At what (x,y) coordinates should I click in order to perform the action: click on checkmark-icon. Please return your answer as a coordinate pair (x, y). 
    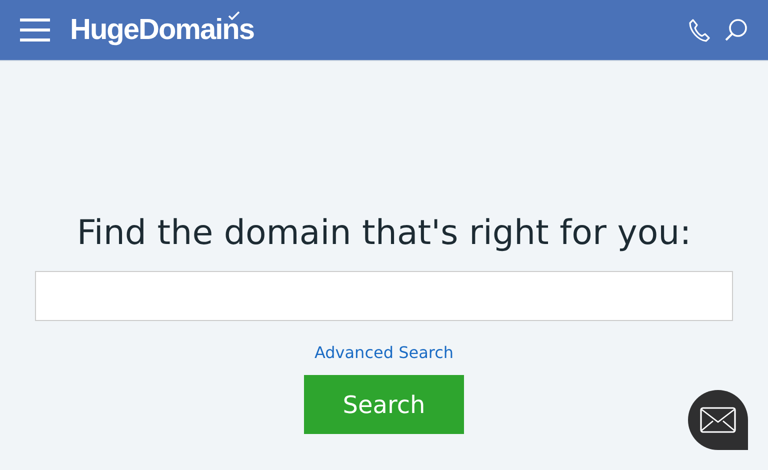
    Looking at the image, I should click on (234, 15).